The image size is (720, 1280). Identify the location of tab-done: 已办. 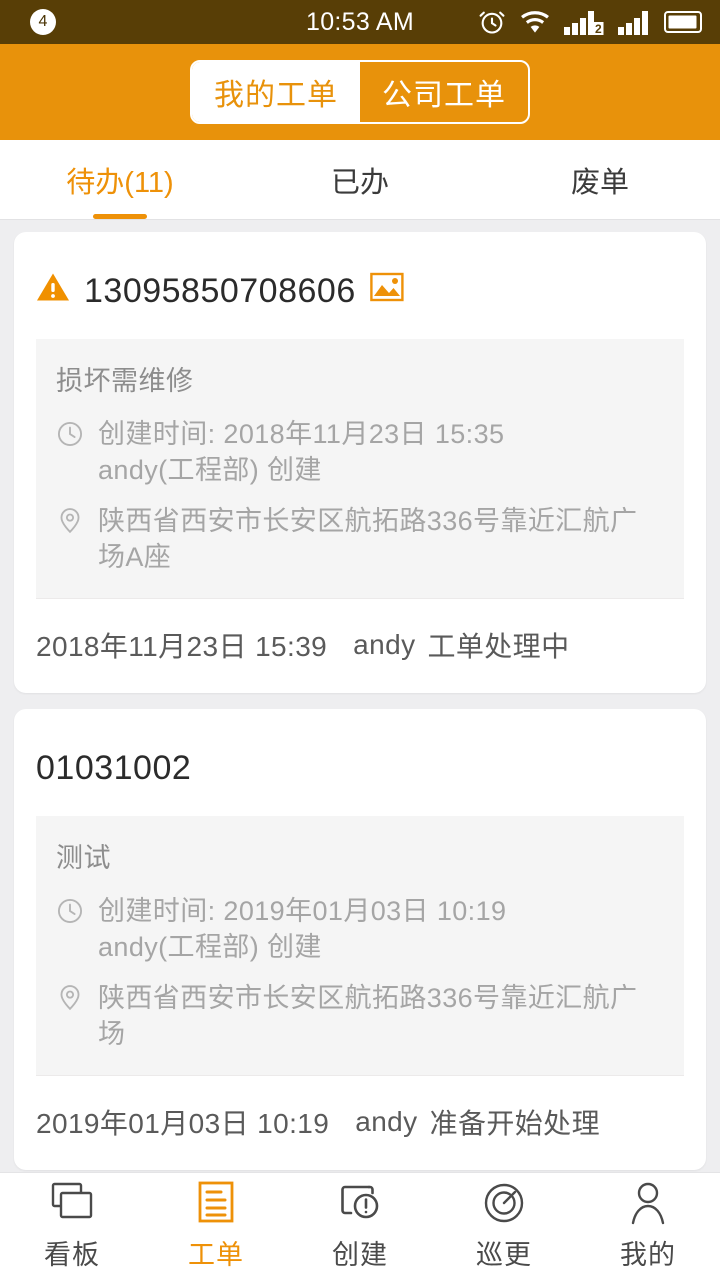
(360, 179).